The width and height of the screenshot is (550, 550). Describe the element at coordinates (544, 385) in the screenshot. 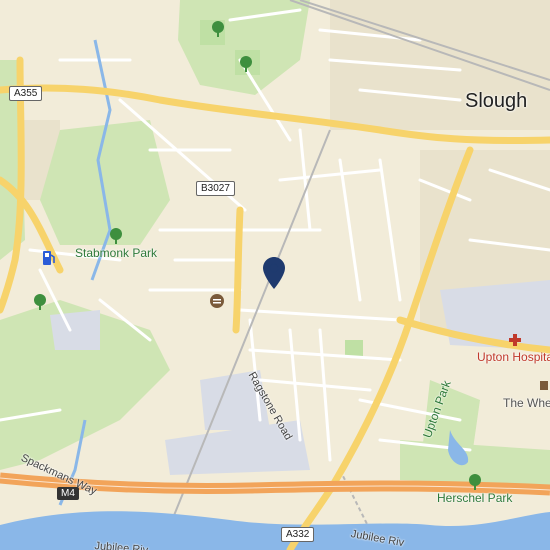

I see `building-icon` at that location.